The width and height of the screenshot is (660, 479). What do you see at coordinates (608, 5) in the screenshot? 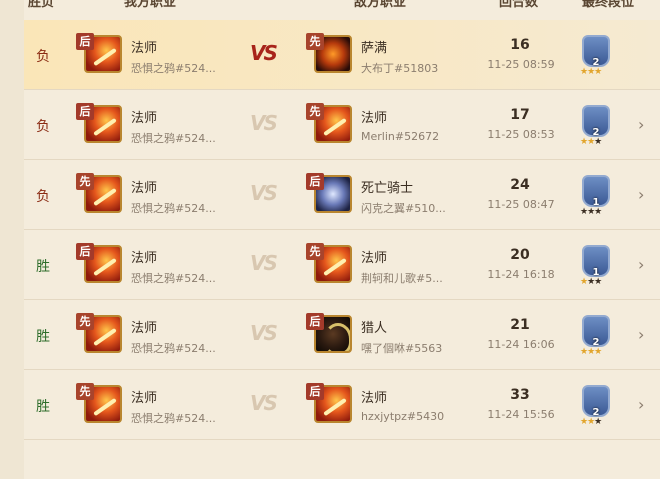
I see `header-final-rank: 最终段位` at bounding box center [608, 5].